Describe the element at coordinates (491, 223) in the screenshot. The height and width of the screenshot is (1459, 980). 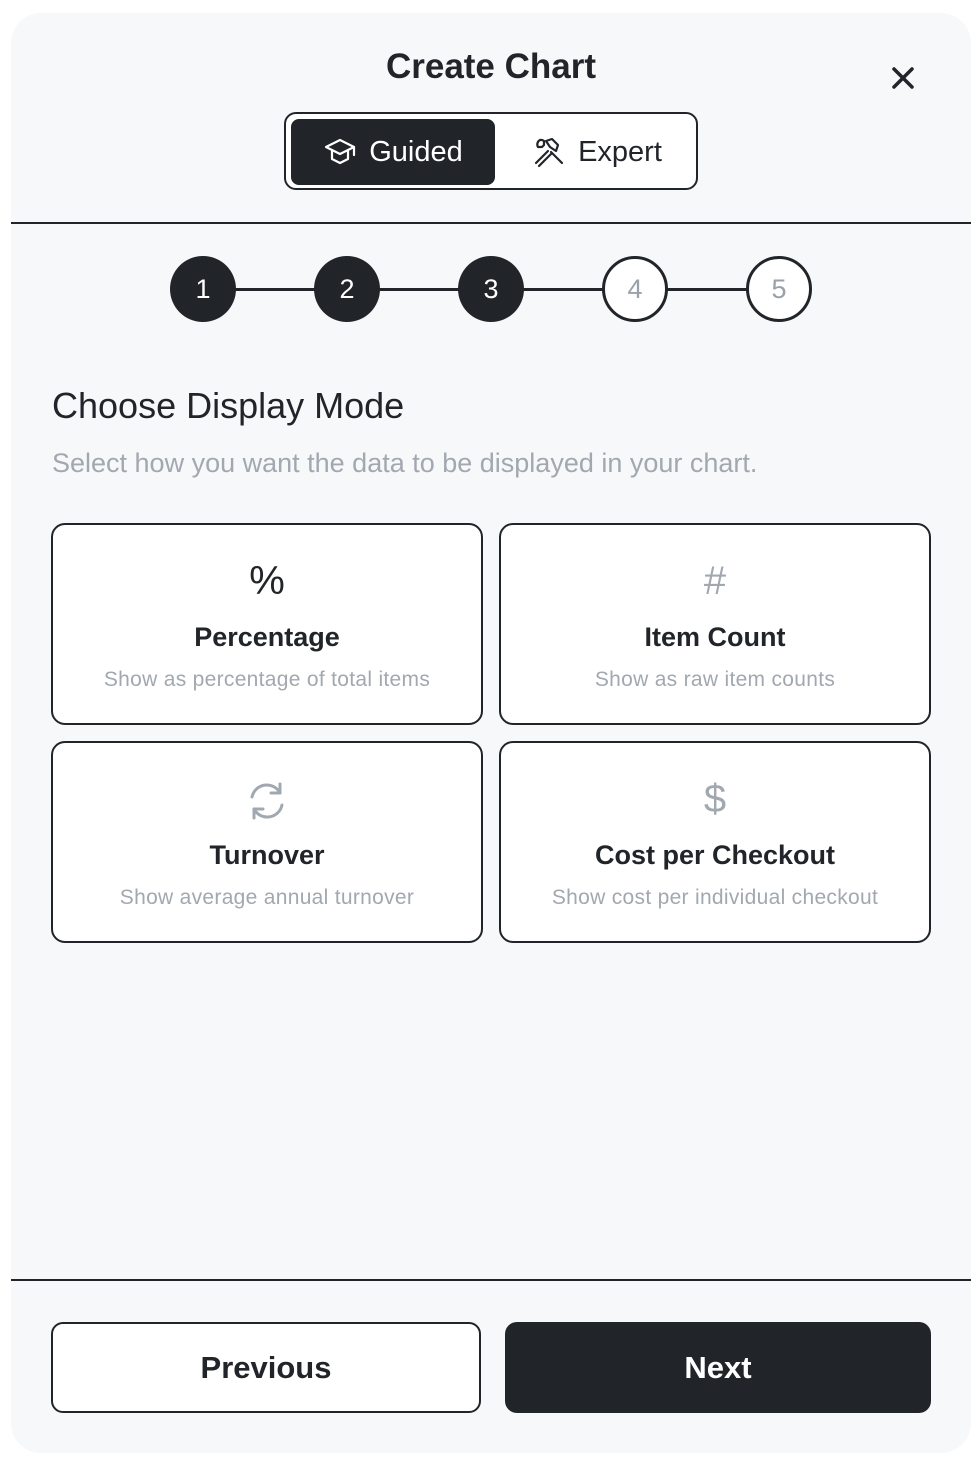
I see `header-divider` at that location.